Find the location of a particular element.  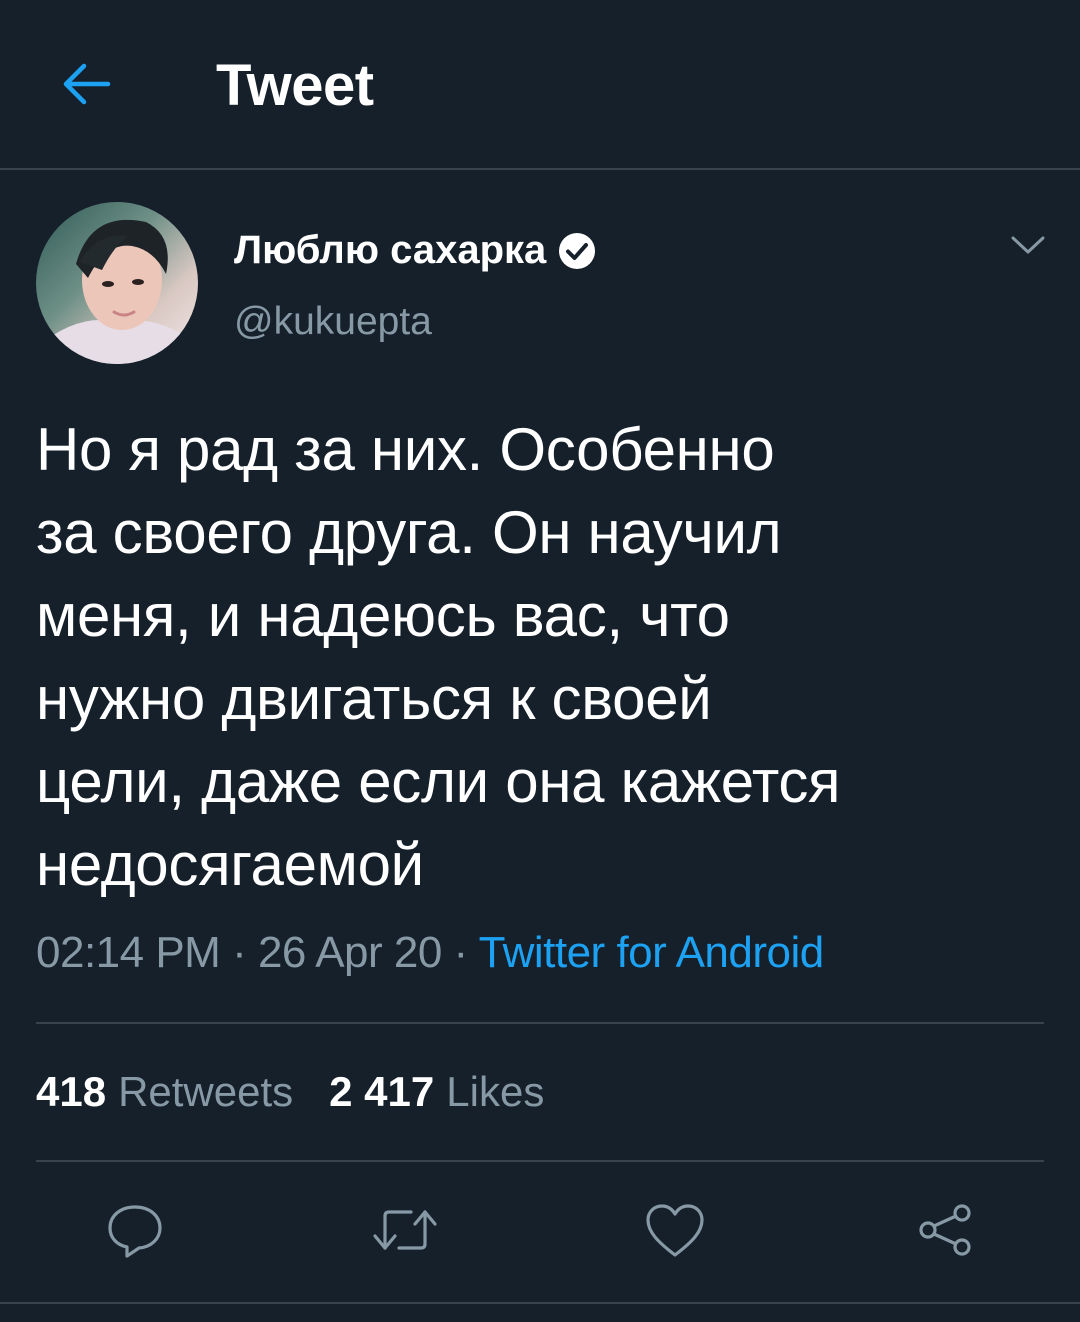

verified-badge-icon is located at coordinates (577, 251).